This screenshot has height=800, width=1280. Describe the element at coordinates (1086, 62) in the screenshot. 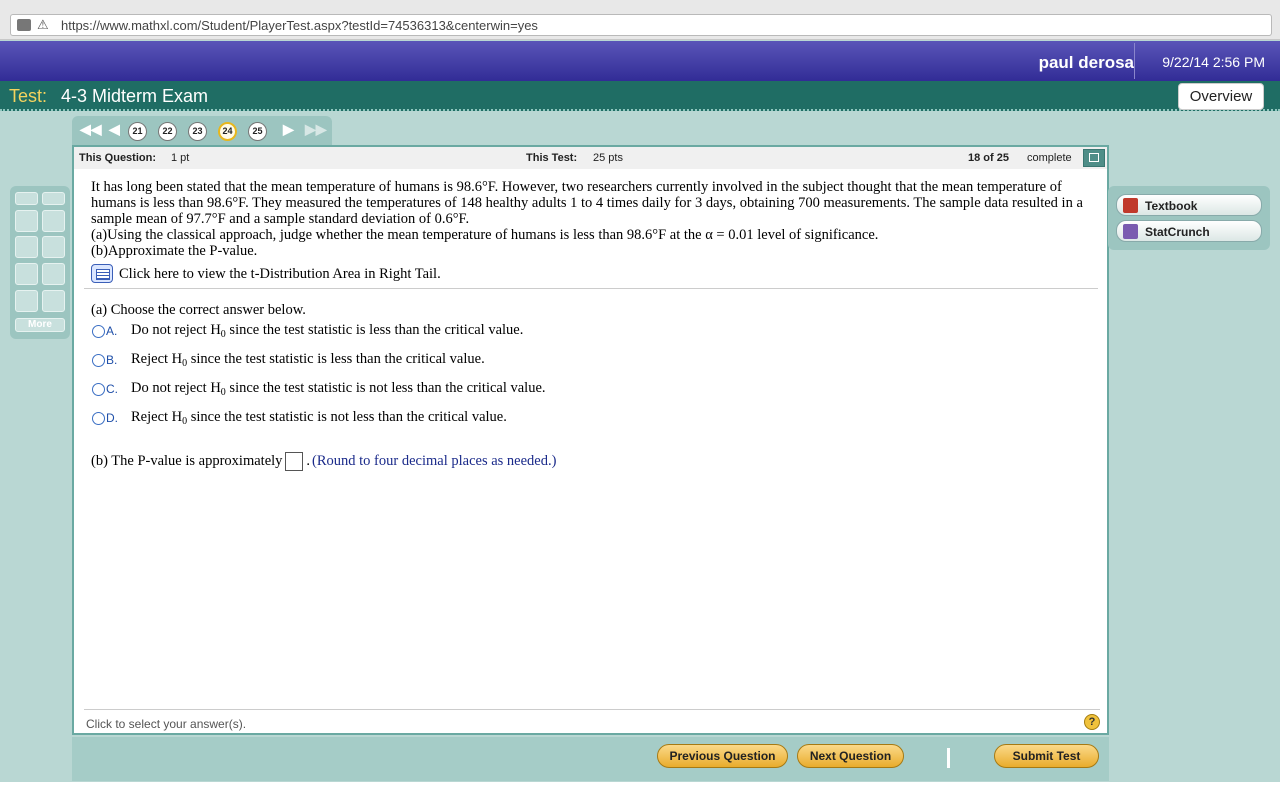

I see `user-name: paul derosa` at that location.